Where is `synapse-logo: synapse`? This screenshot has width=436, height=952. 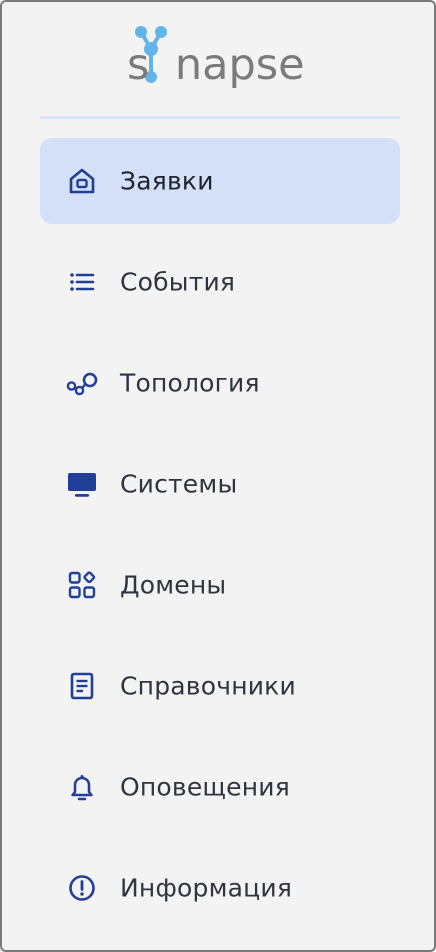 synapse-logo: synapse is located at coordinates (218, 59).